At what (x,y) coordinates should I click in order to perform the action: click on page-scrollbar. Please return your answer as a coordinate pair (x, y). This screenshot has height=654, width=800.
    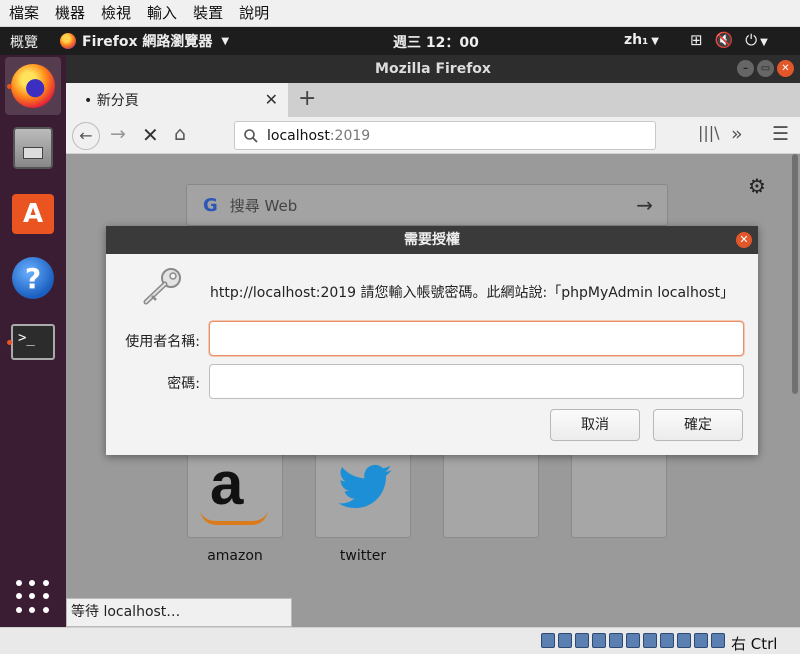
    Looking at the image, I should click on (795, 274).